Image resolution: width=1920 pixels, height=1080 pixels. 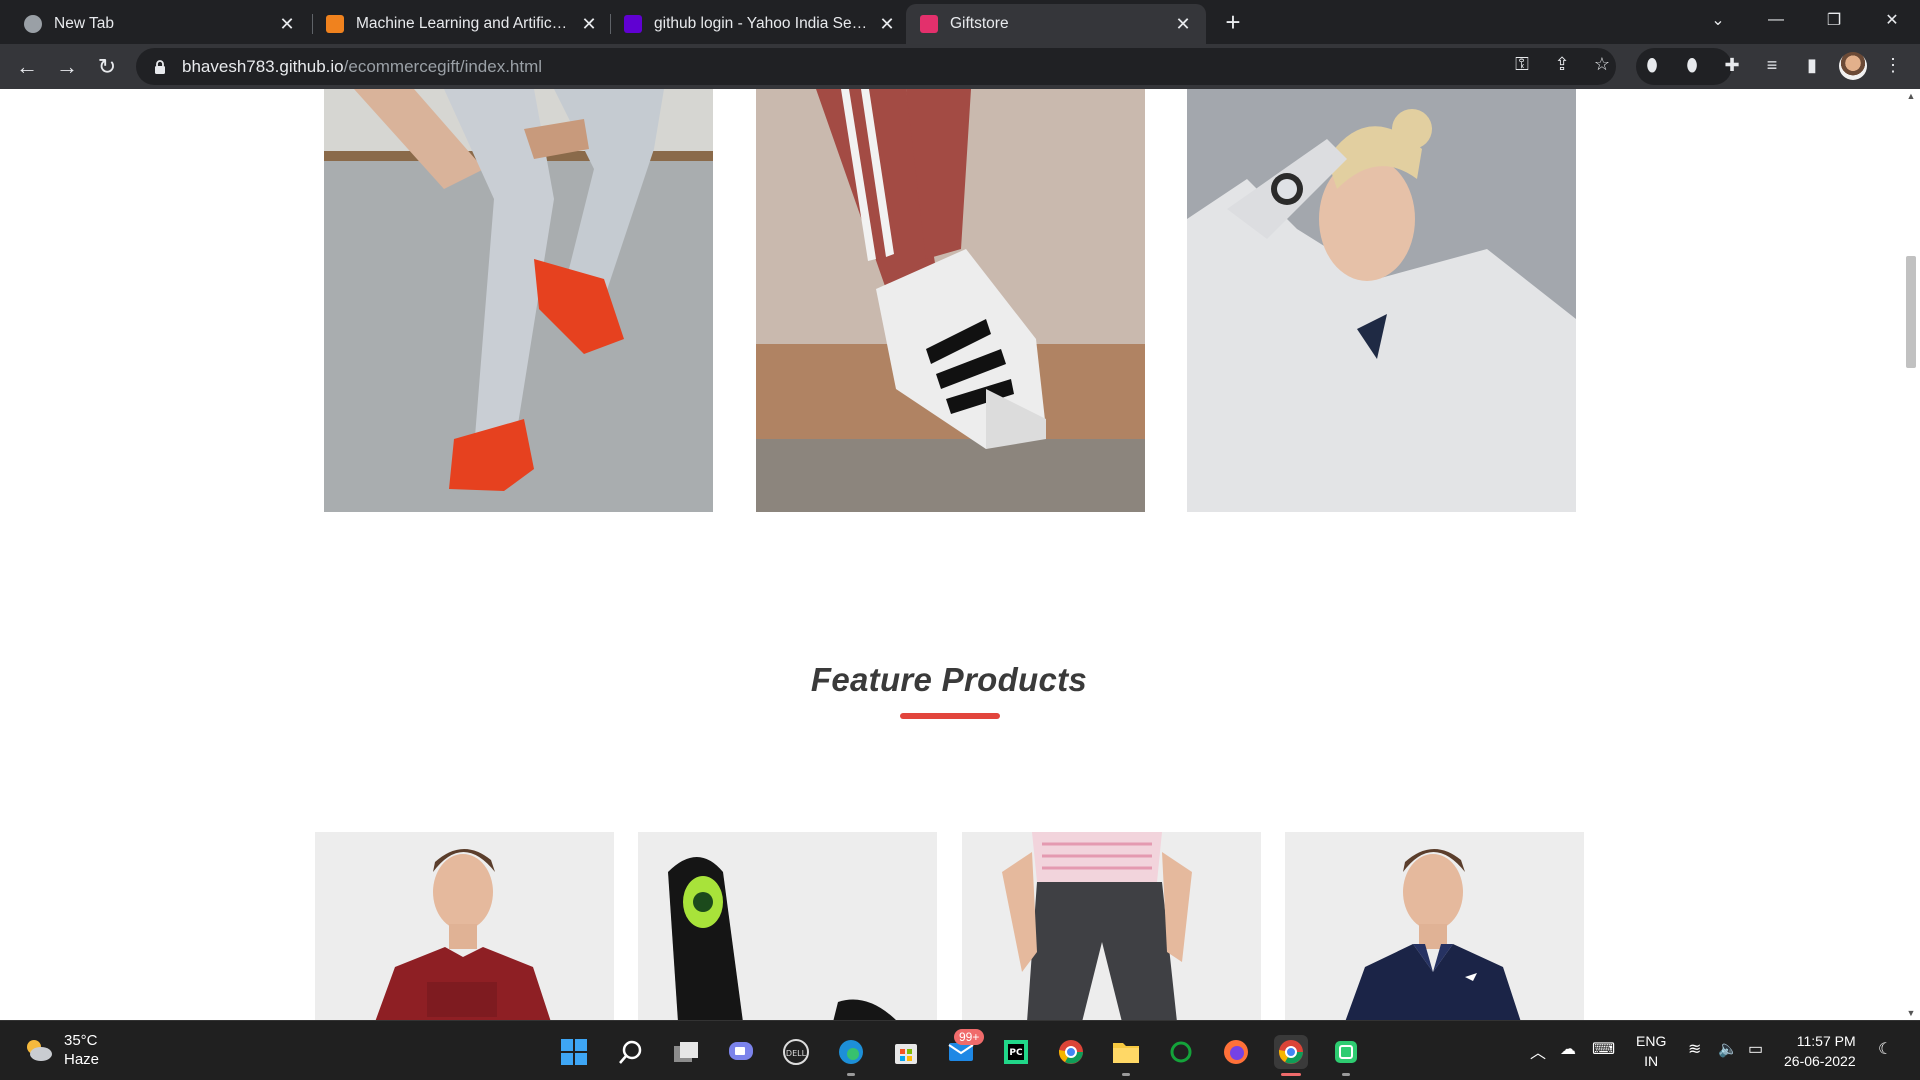 What do you see at coordinates (107, 67) in the screenshot?
I see `reload-icon: ↻` at bounding box center [107, 67].